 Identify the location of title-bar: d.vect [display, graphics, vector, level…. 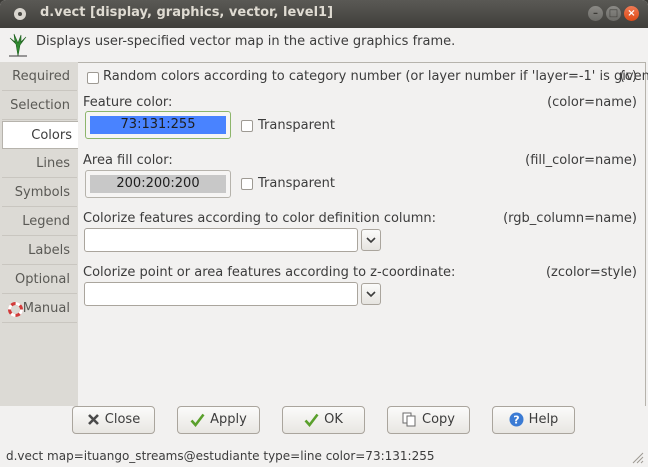
(324, 14).